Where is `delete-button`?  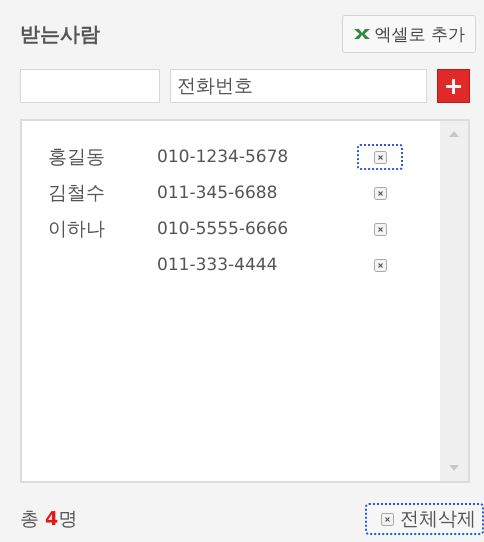 delete-button is located at coordinates (380, 157).